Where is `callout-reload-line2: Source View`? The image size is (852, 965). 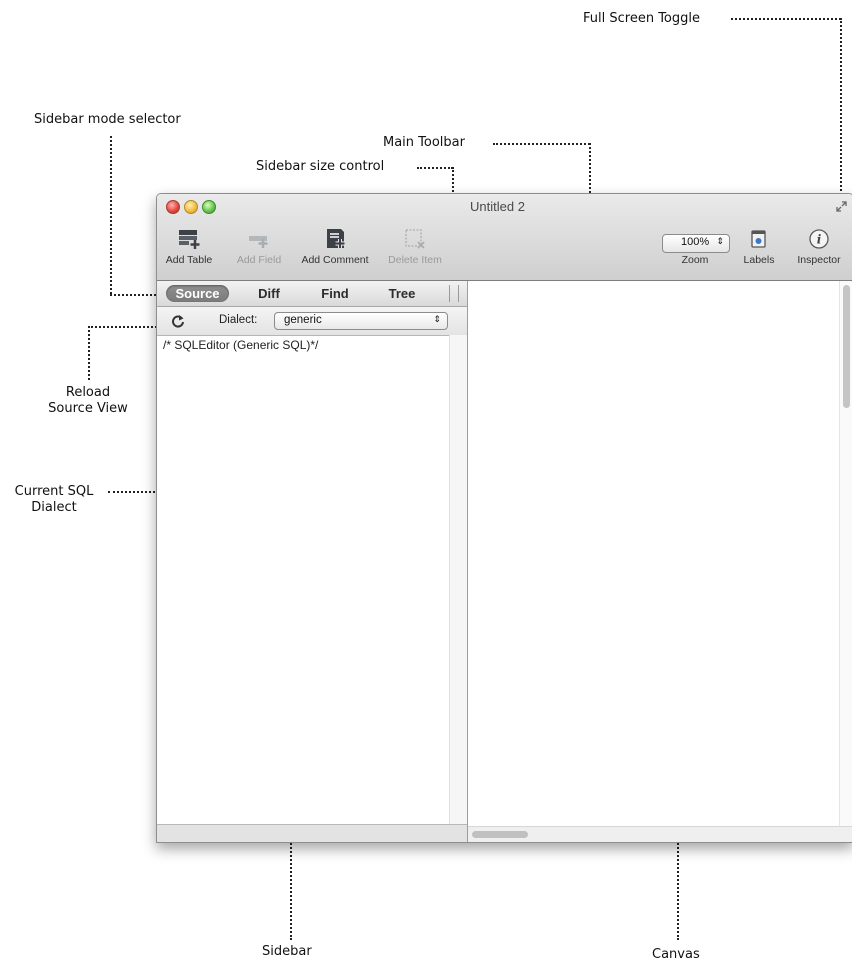
callout-reload-line2: Source View is located at coordinates (88, 408).